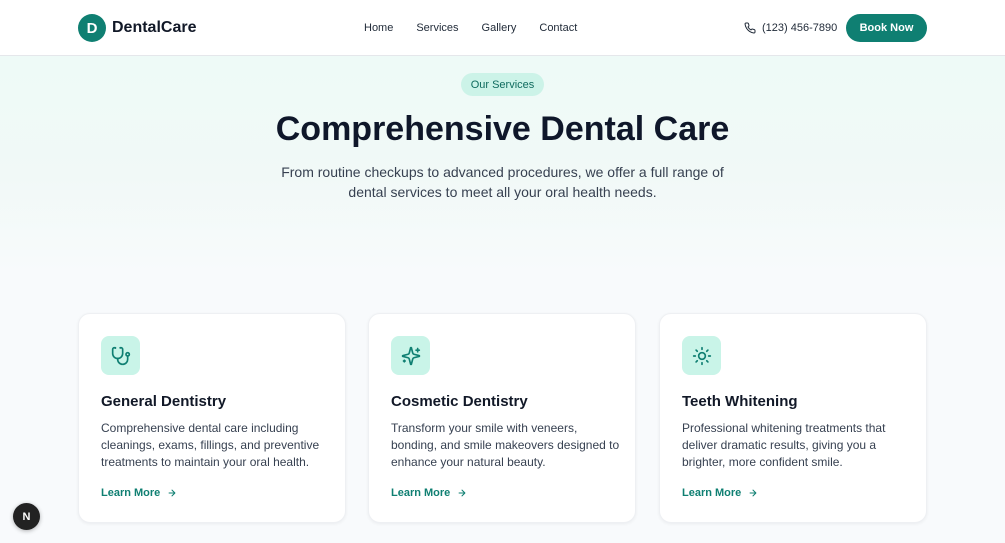  Describe the element at coordinates (92, 28) in the screenshot. I see `logo-mark: D` at that location.